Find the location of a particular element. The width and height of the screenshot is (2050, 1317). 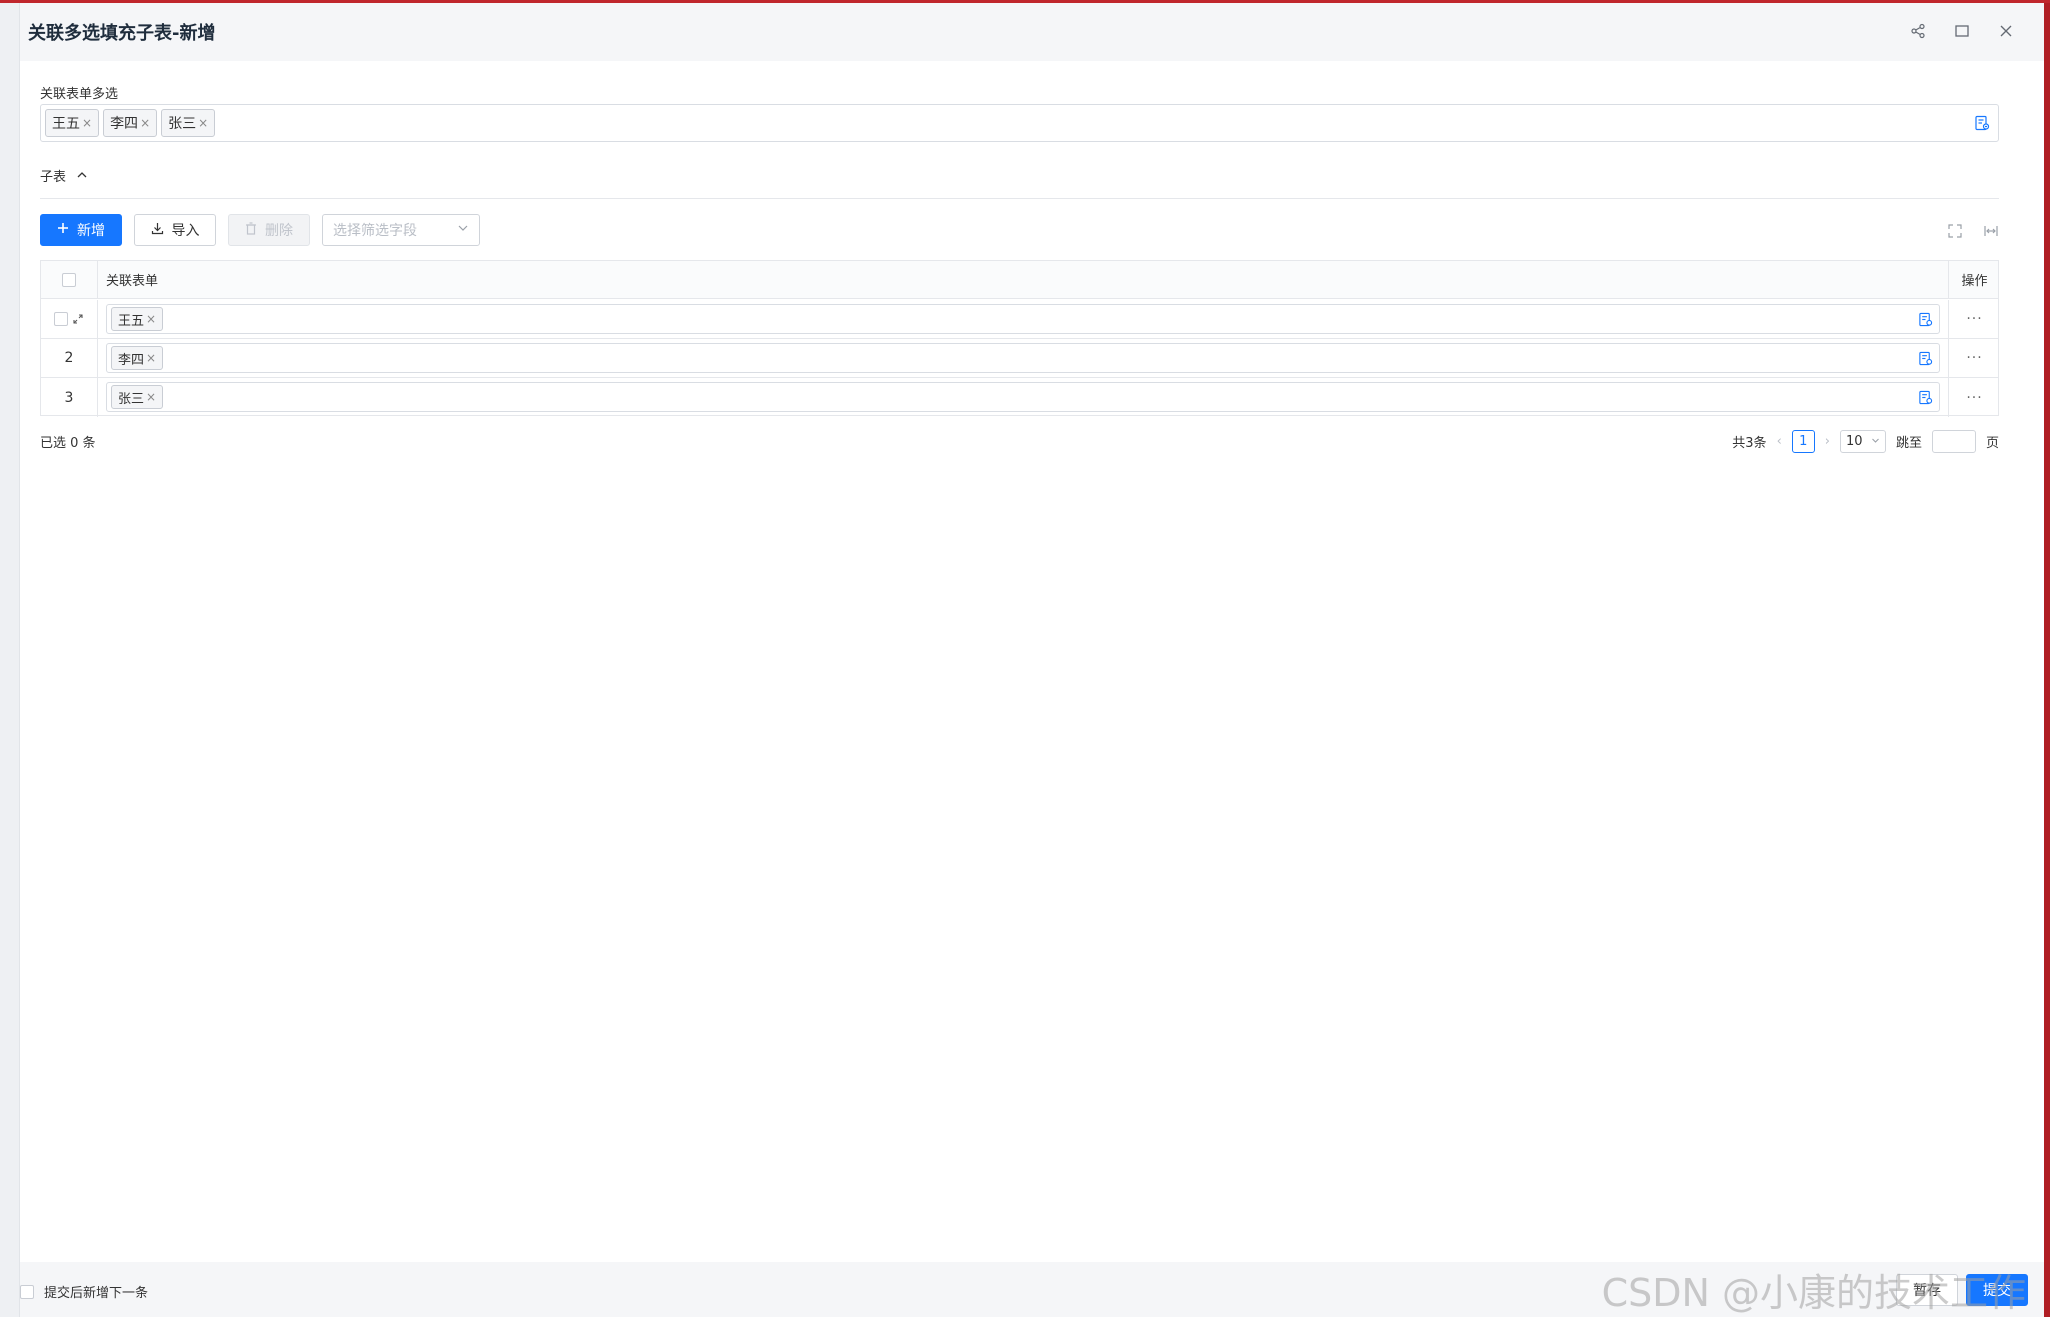

jump-page-input is located at coordinates (1953, 441).